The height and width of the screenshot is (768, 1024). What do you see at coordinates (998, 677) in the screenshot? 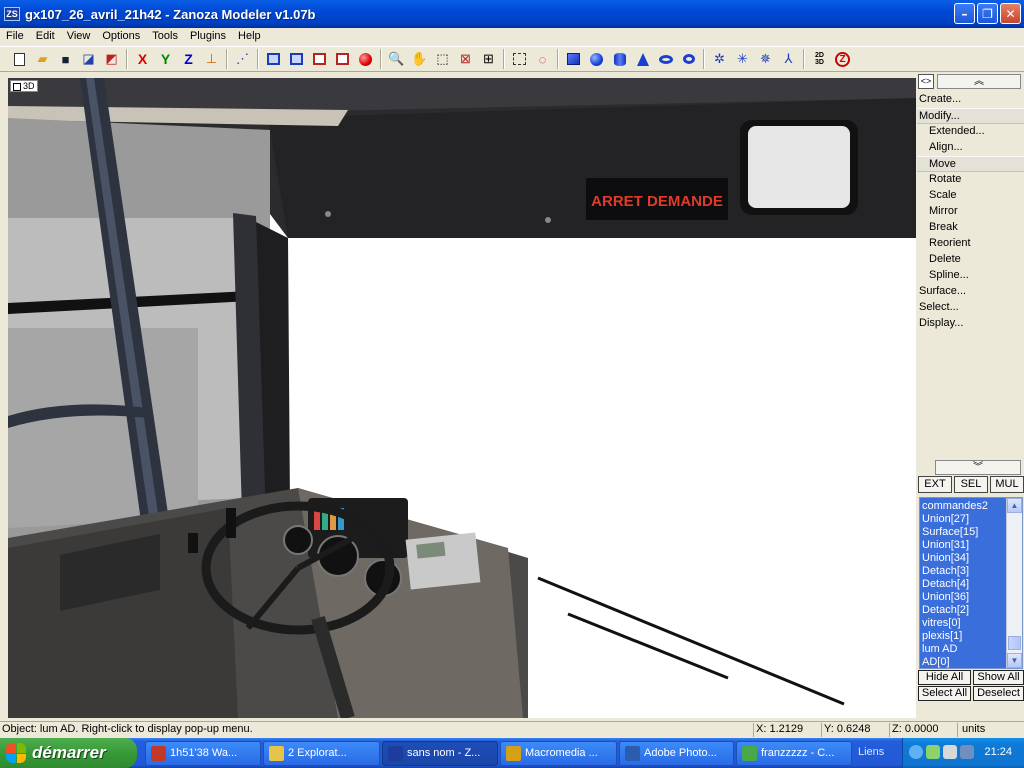
I see `show-all-button: Show All` at bounding box center [998, 677].